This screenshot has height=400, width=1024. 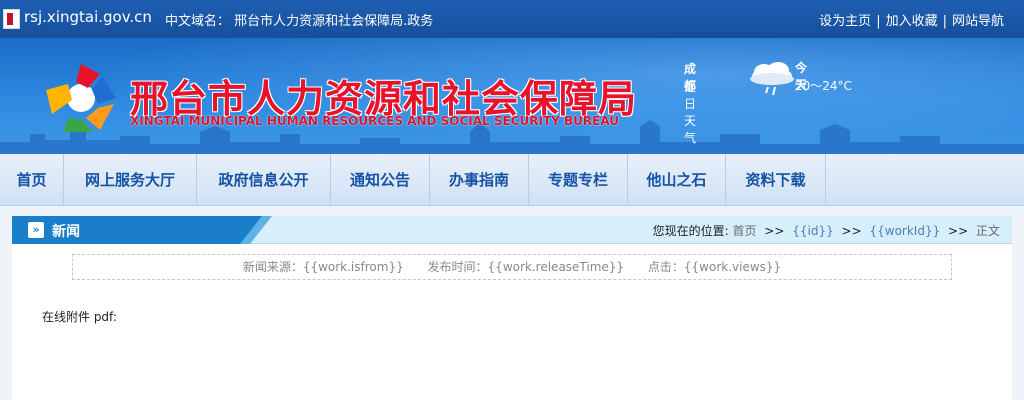 I want to click on site-url: rsj.xingtai.gov.cn, so click(x=88, y=17).